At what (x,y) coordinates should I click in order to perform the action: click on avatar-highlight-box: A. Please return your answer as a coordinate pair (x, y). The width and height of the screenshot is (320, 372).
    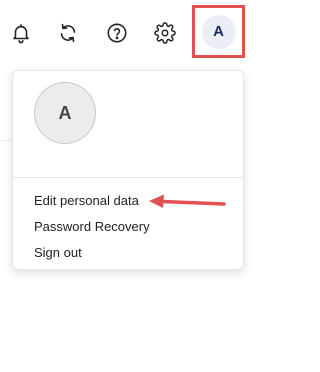
    Looking at the image, I should click on (218, 31).